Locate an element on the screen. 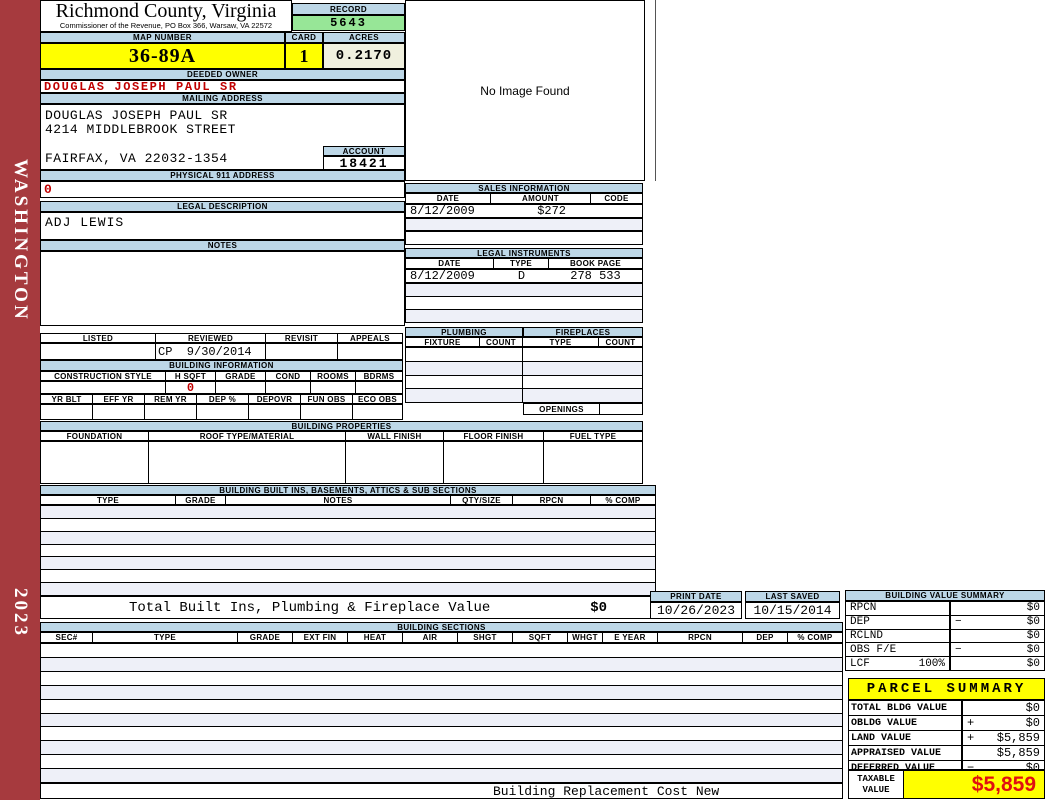  legal-description-header: LEGAL DESCRIPTION is located at coordinates (222, 206).